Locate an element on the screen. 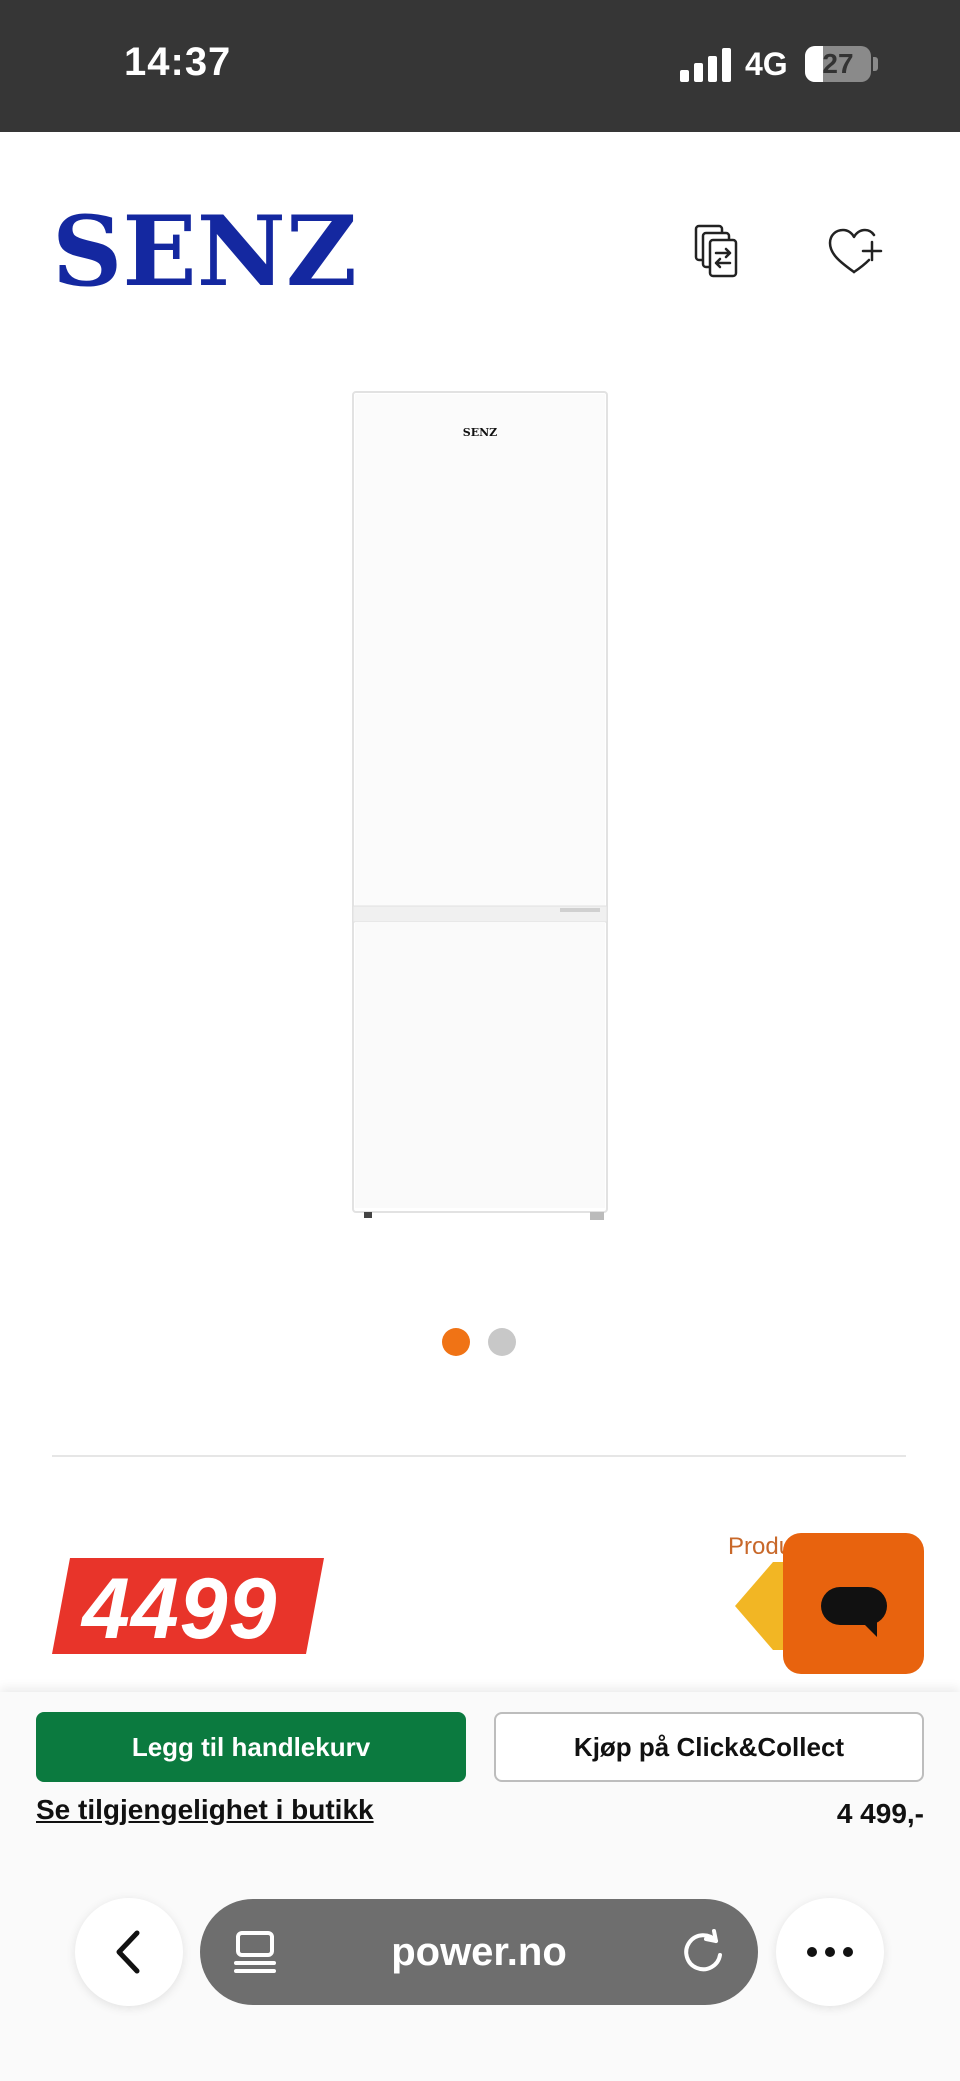 The height and width of the screenshot is (2081, 960). divider is located at coordinates (479, 1456).